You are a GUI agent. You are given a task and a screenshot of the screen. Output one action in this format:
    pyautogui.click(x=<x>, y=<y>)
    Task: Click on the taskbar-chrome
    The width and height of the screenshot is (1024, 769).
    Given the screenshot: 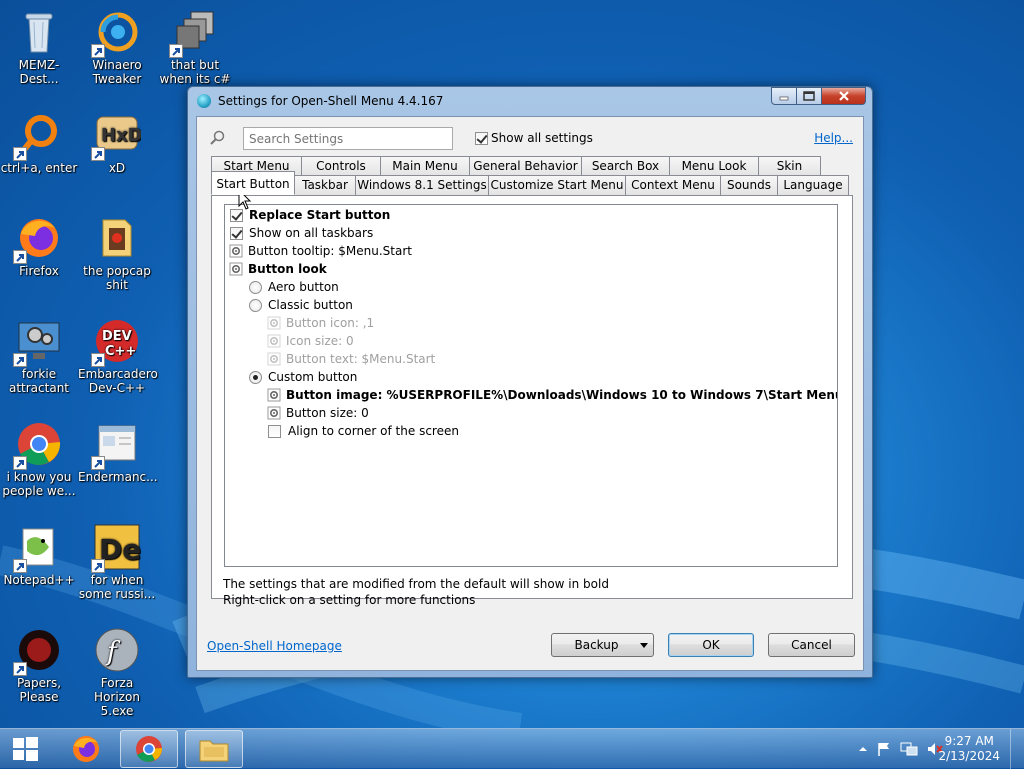 What is the action you would take?
    pyautogui.click(x=149, y=749)
    